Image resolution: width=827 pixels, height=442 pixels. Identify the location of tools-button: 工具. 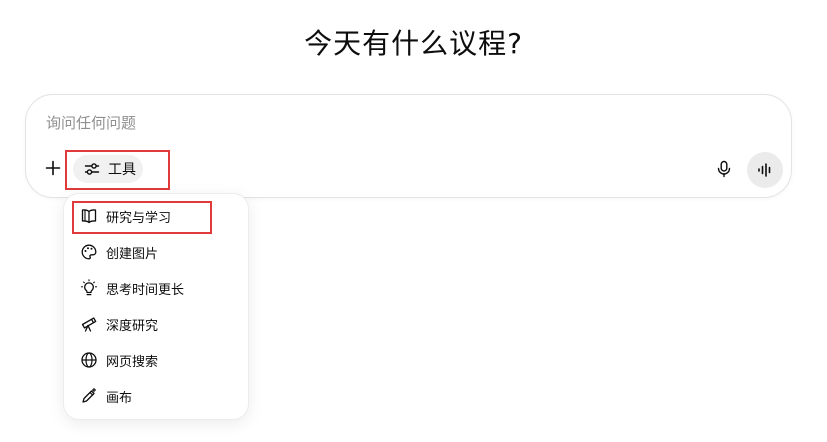
(108, 169).